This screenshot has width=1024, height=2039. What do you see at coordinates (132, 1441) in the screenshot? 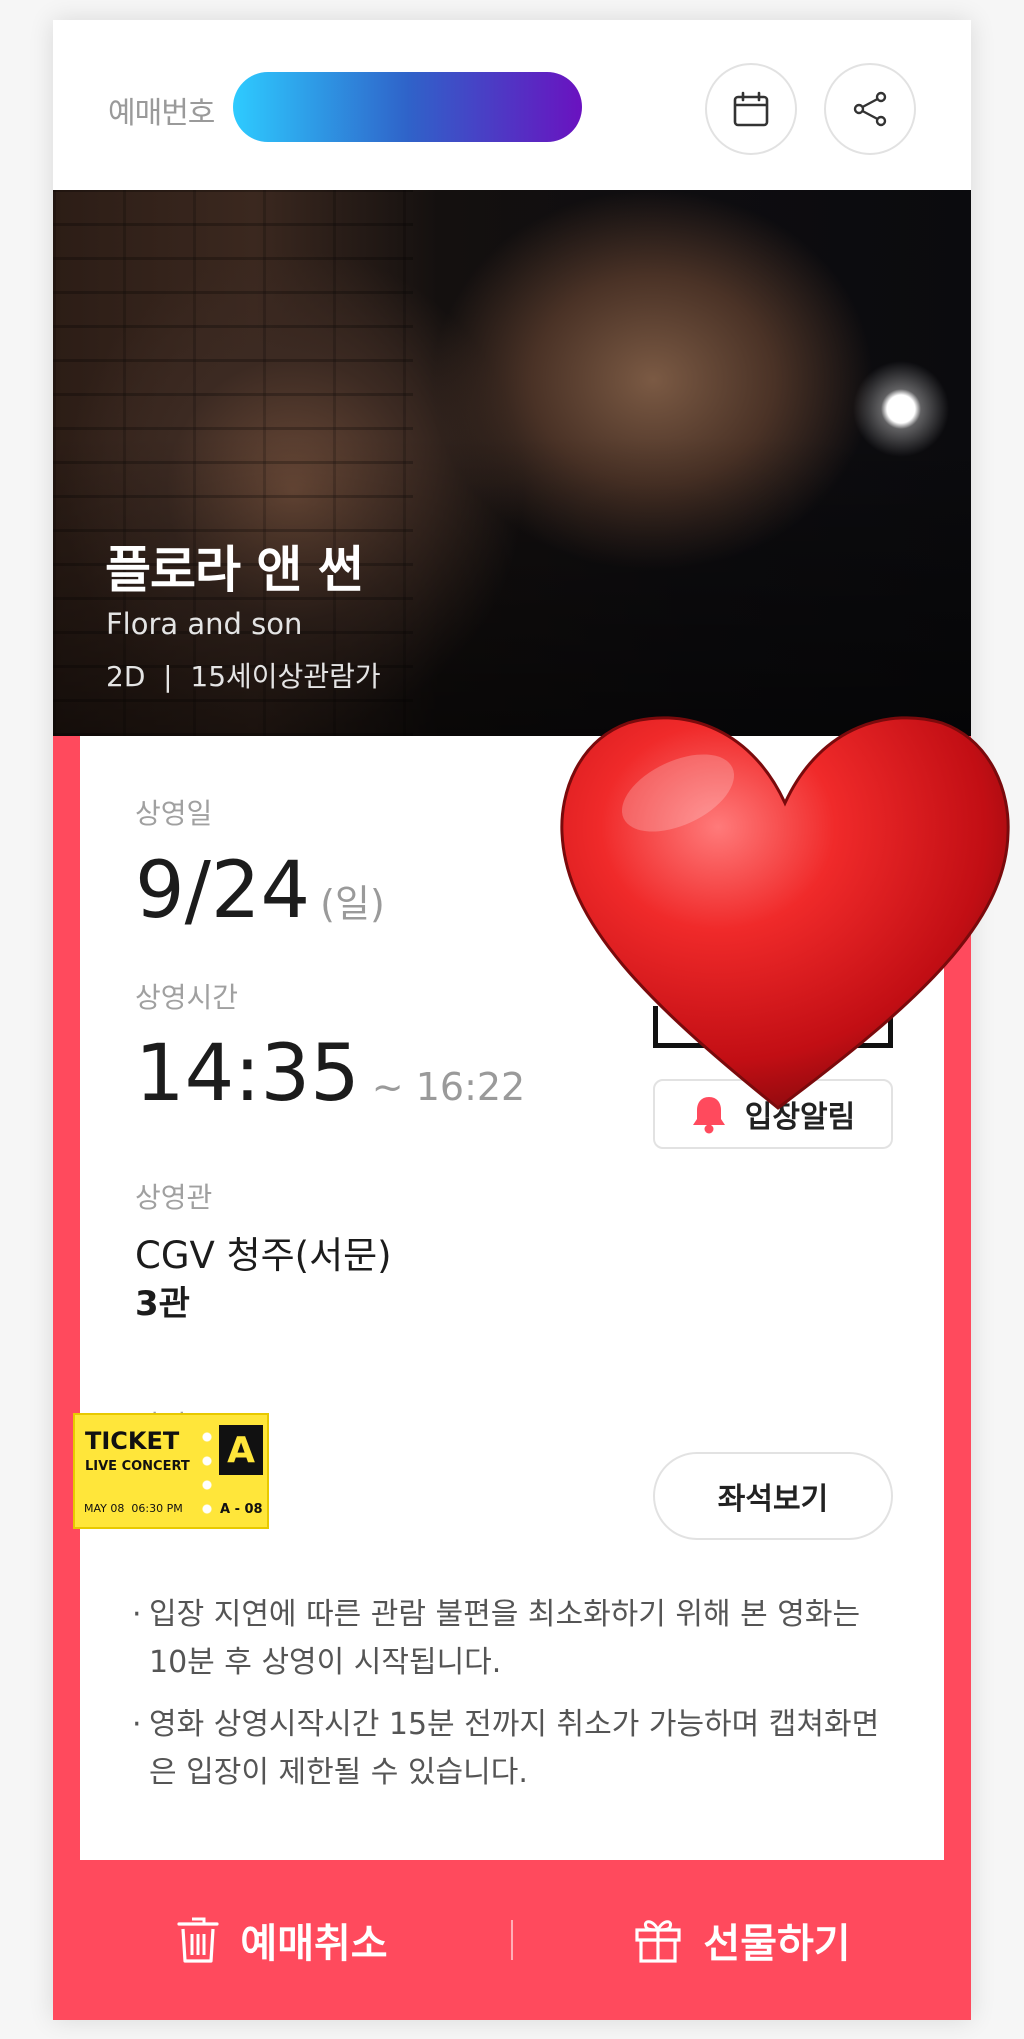
I see `sticker-title: TICKET` at bounding box center [132, 1441].